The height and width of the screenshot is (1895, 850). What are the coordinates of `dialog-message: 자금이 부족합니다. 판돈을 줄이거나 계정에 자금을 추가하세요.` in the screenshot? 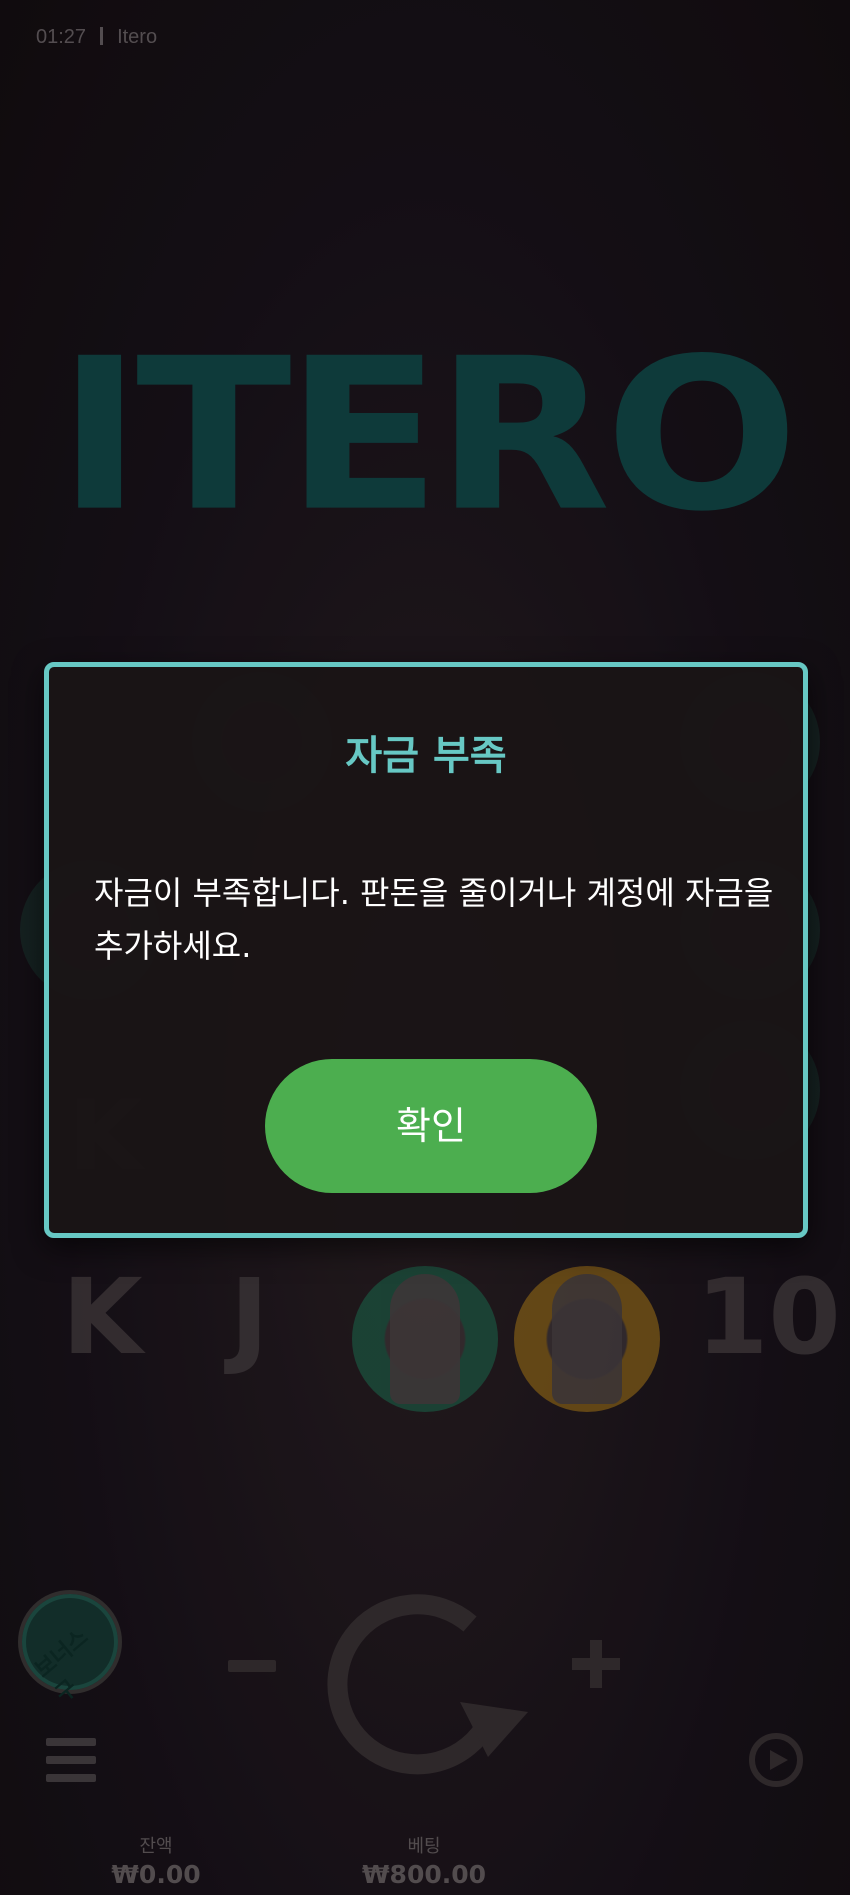 It's located at (434, 919).